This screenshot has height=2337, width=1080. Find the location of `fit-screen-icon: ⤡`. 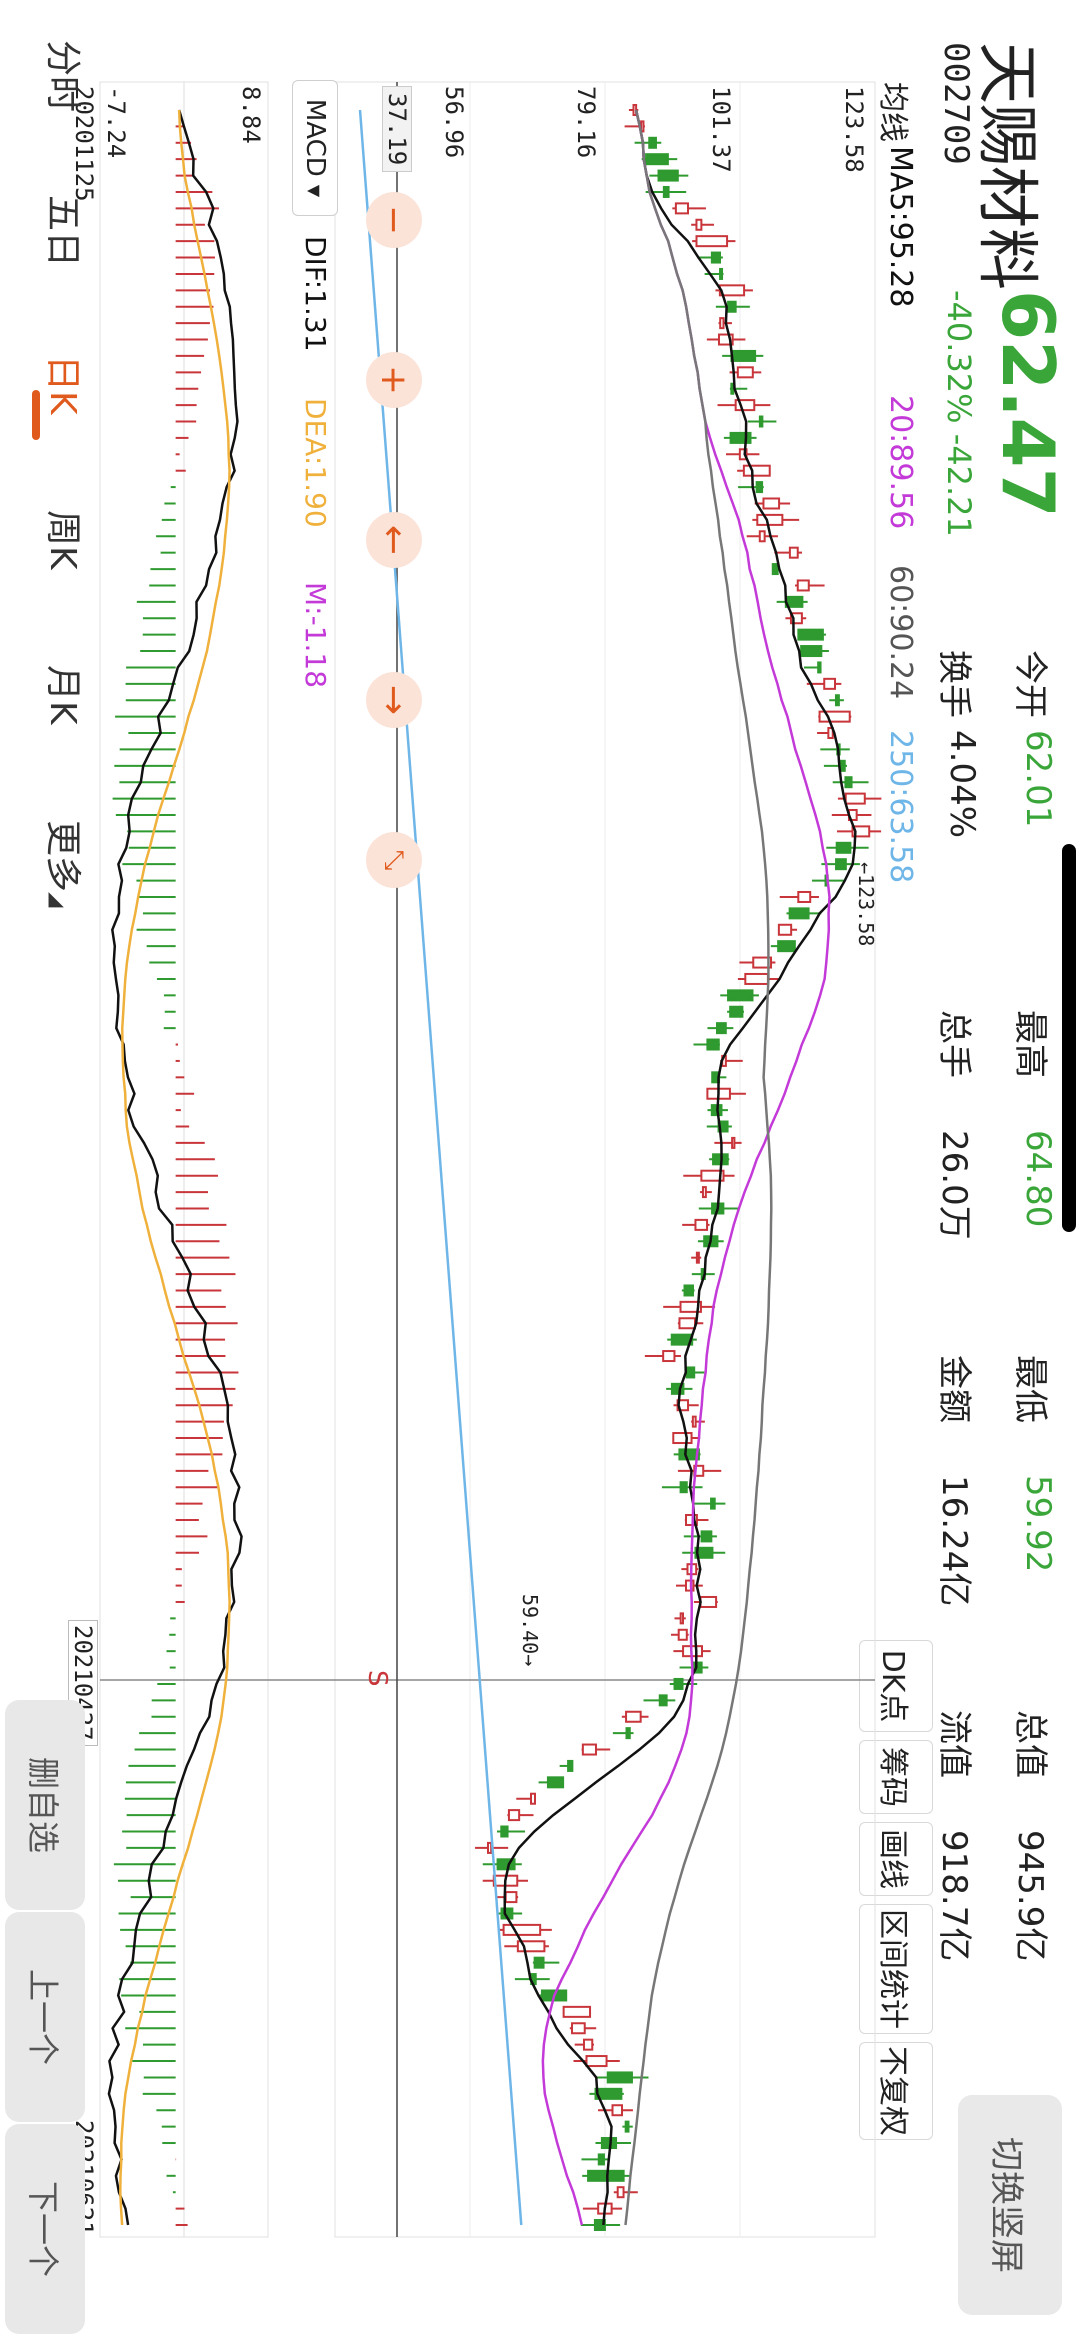

fit-screen-icon: ⤡ is located at coordinates (394, 860).